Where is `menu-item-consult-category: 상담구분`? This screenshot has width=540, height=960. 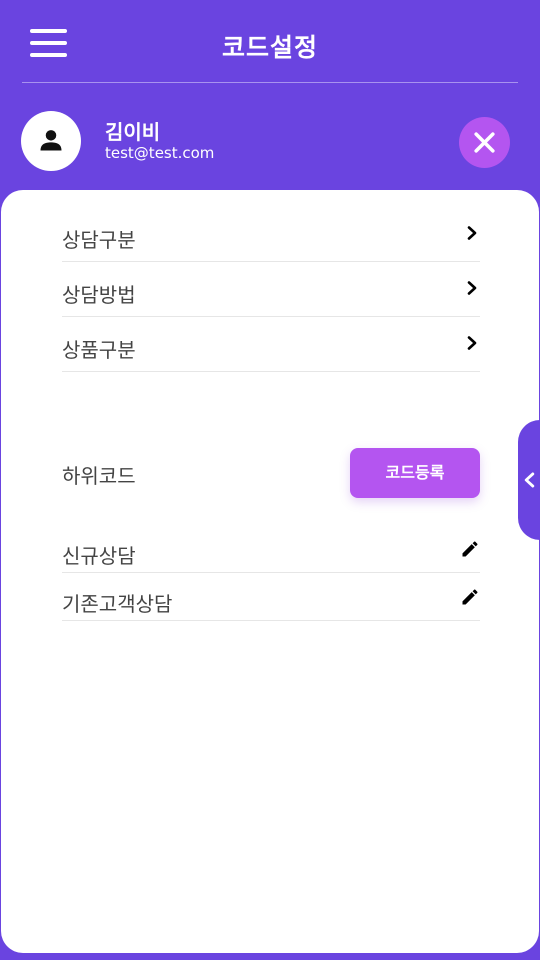 menu-item-consult-category: 상담구분 is located at coordinates (271, 234).